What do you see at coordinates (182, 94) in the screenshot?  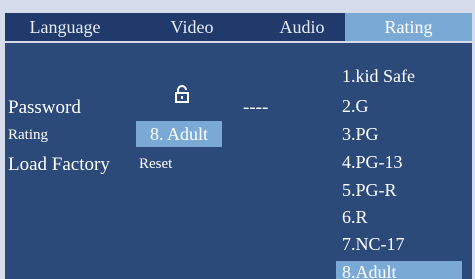 I see `unlocked-padlock-icon` at bounding box center [182, 94].